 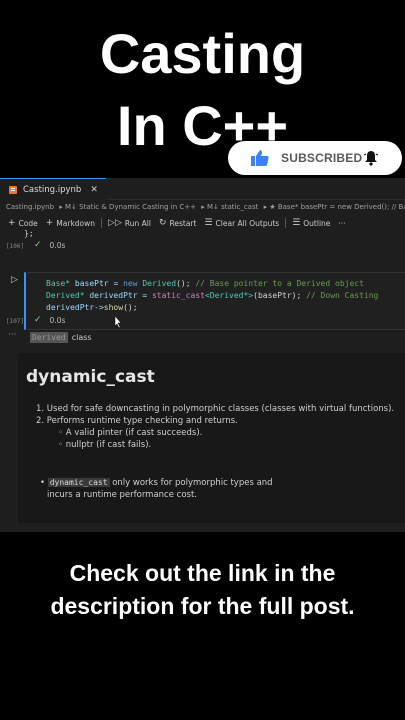 What do you see at coordinates (78, 482) in the screenshot?
I see `inline-code: dynamic_cast` at bounding box center [78, 482].